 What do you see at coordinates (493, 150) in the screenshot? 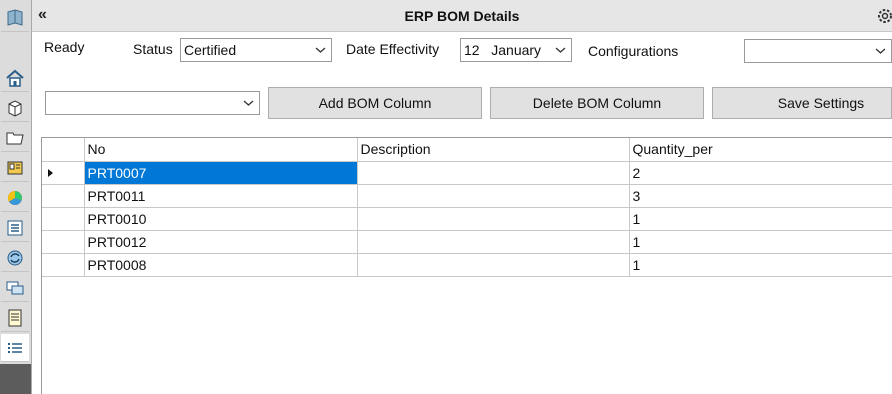
I see `column-header-description: Description` at bounding box center [493, 150].